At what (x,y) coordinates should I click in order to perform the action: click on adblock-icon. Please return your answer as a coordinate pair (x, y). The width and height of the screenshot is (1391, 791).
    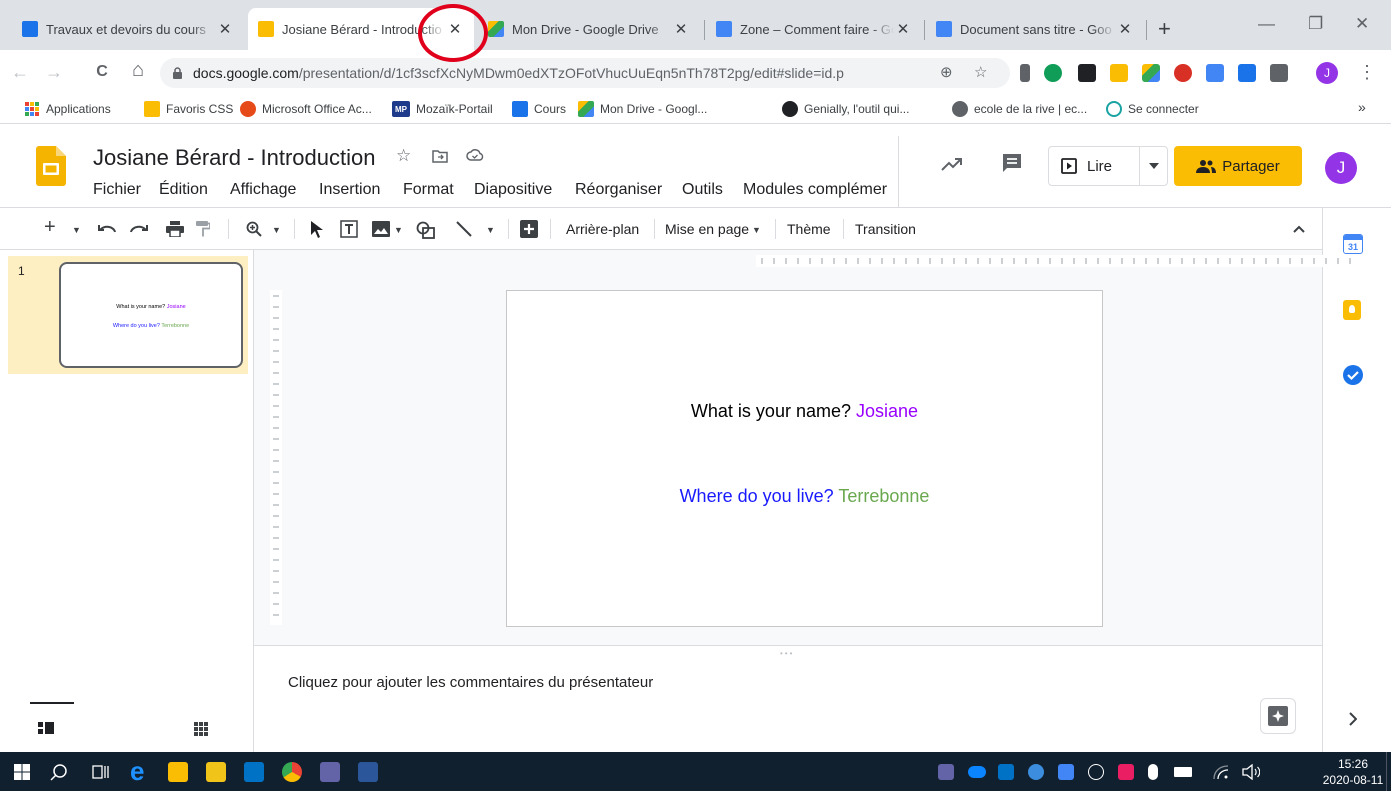
    Looking at the image, I should click on (1183, 73).